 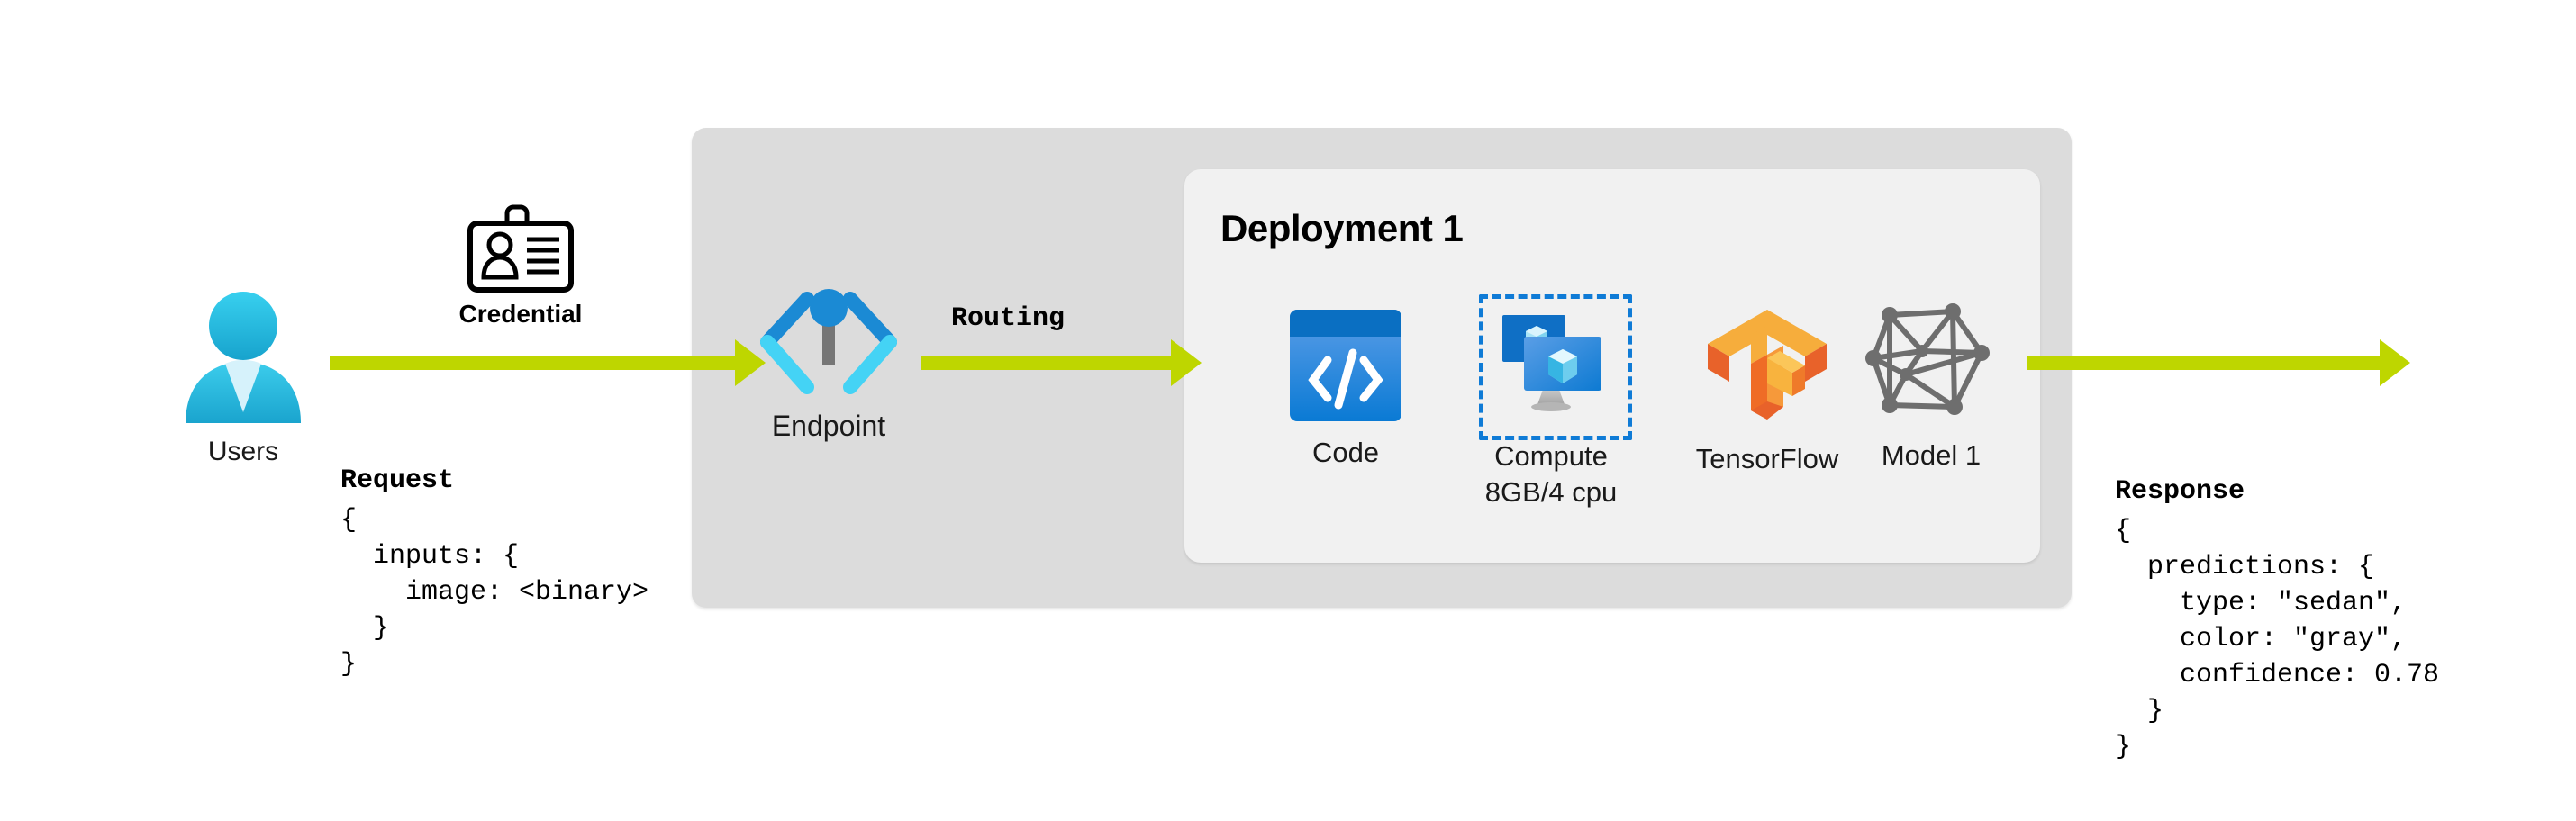 I want to click on request-body: { inputs: { image: <binary> } }, so click(x=494, y=592).